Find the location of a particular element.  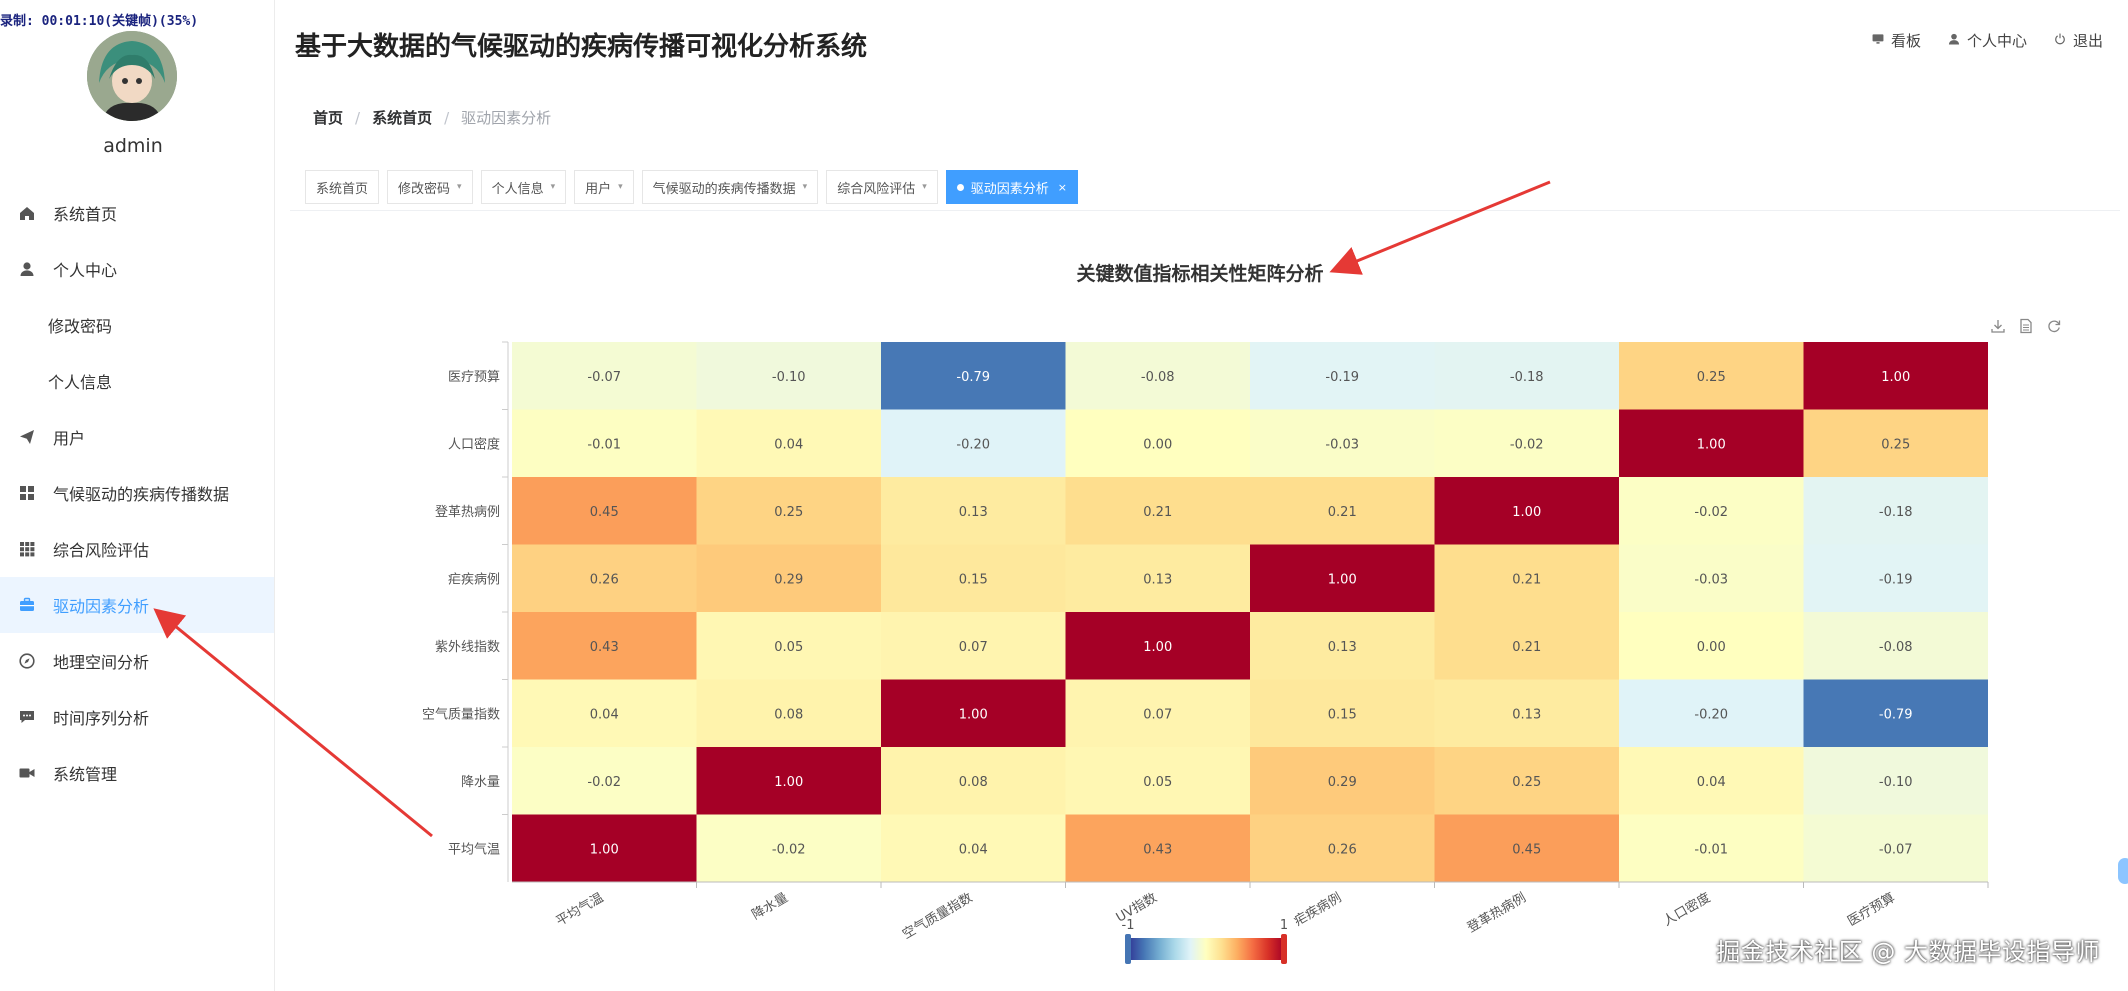

x-tick-label: 人口密度 is located at coordinates (1686, 910).